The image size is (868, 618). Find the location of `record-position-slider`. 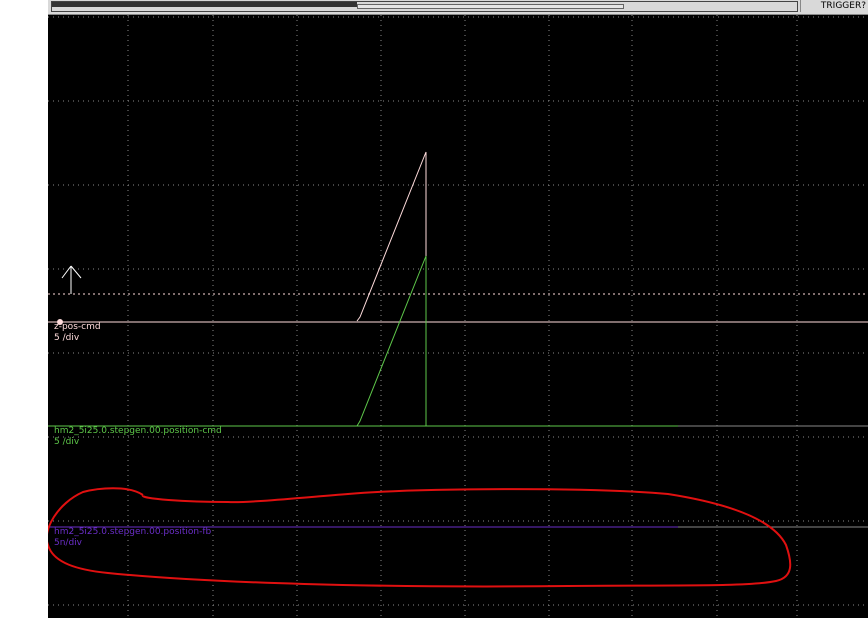

record-position-slider is located at coordinates (424, 6).